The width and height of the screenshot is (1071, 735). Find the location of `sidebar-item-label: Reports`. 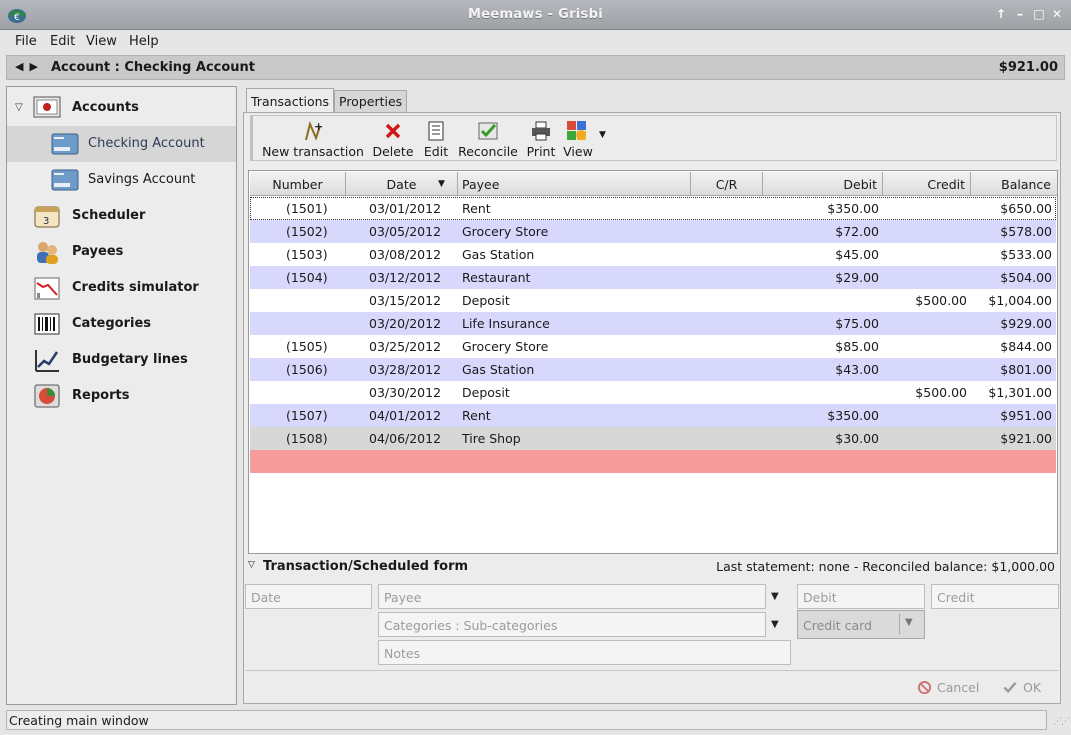

sidebar-item-label: Reports is located at coordinates (101, 395).